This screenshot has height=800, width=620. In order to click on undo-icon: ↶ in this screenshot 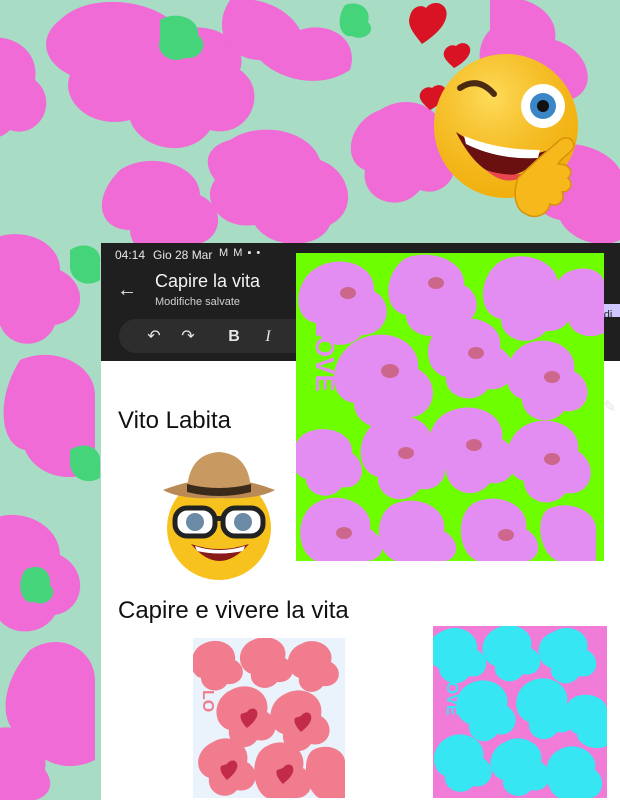, I will do `click(154, 337)`.